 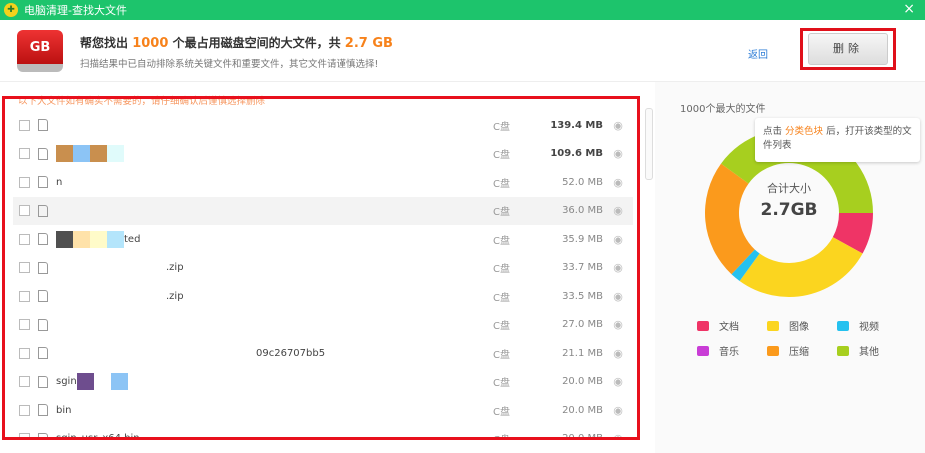 I want to click on file-name: .zip, so click(x=175, y=296).